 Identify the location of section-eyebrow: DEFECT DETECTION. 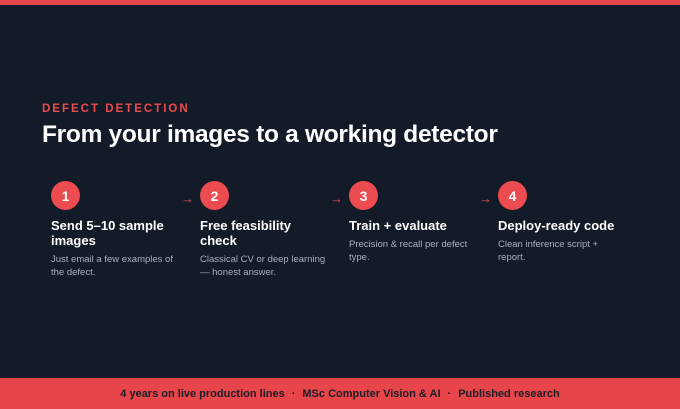
(116, 109).